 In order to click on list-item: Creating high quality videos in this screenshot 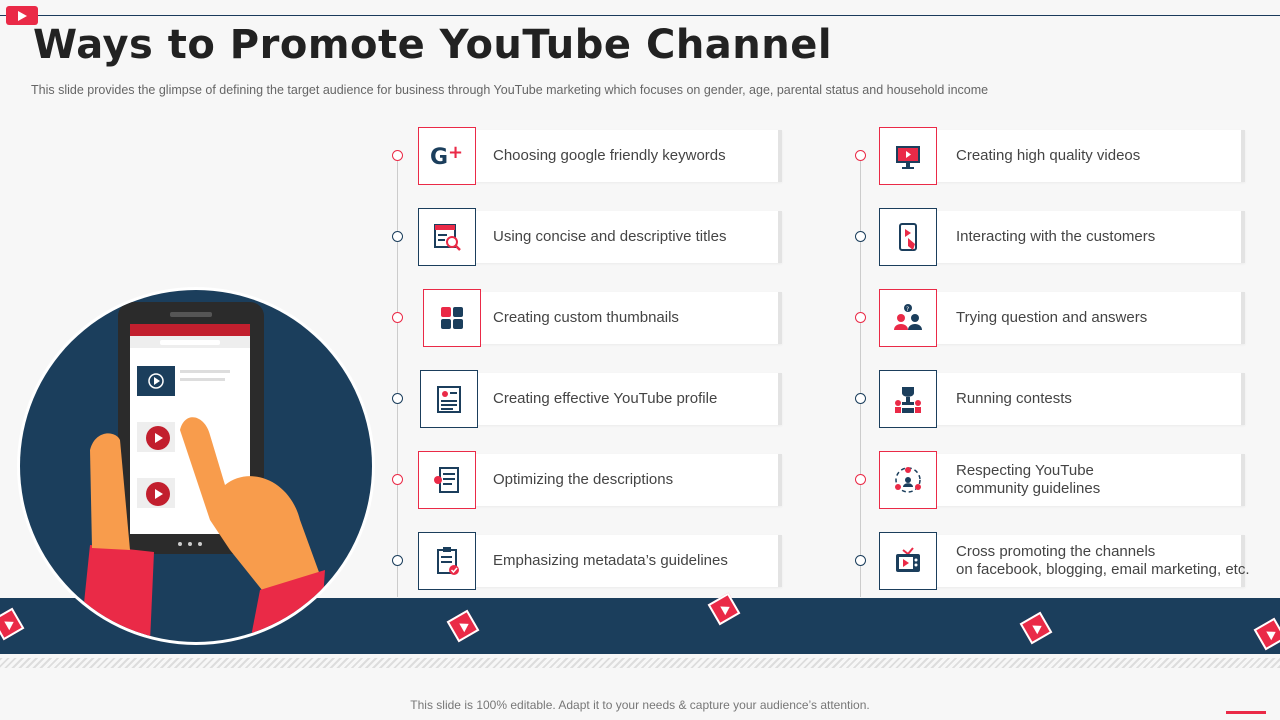, I will do `click(1062, 156)`.